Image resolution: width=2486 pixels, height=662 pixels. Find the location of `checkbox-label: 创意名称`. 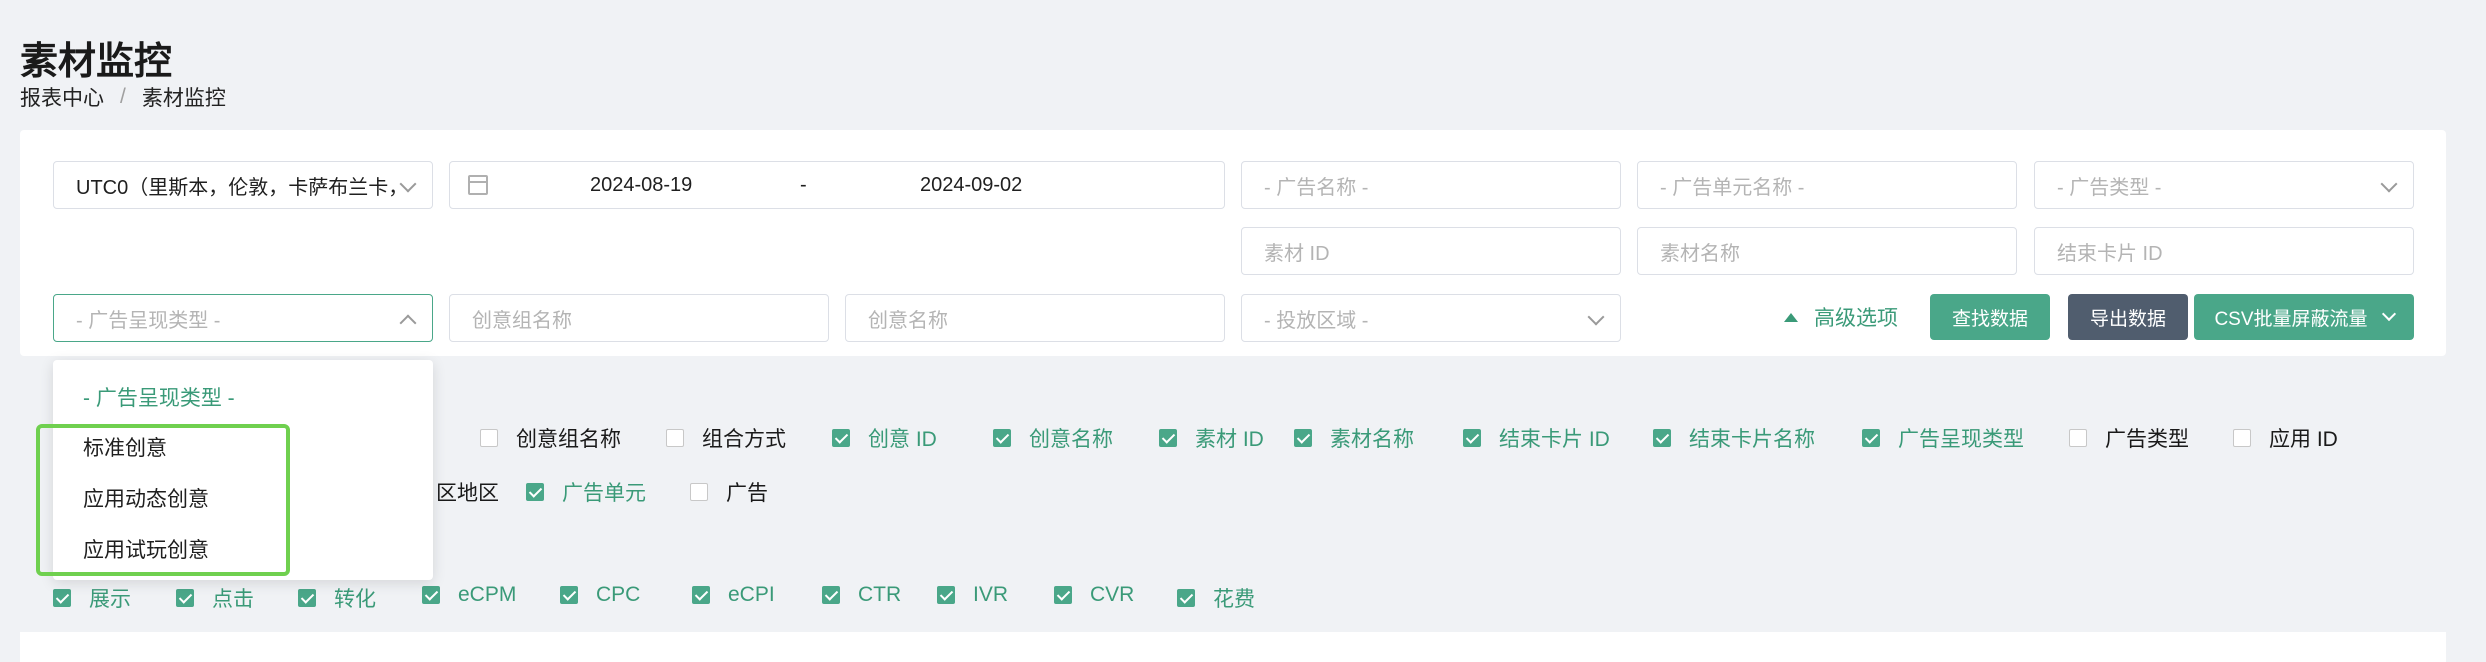

checkbox-label: 创意名称 is located at coordinates (1071, 439).